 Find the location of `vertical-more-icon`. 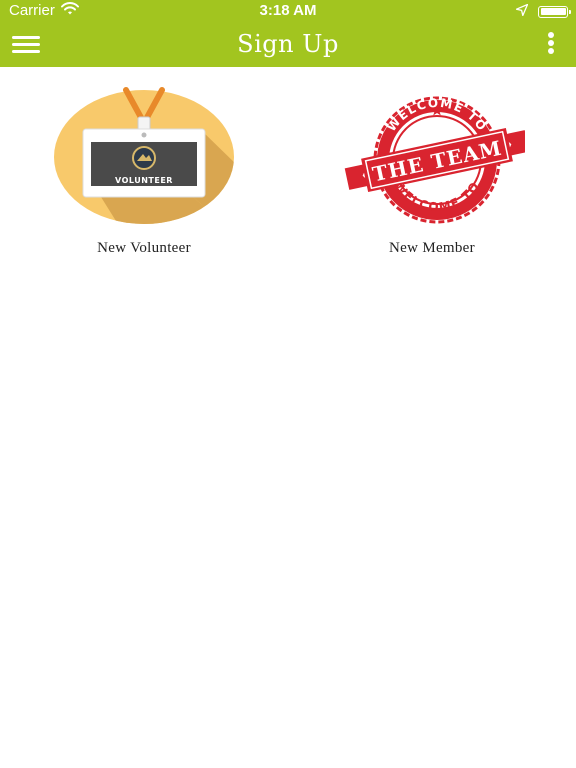

vertical-more-icon is located at coordinates (551, 43).